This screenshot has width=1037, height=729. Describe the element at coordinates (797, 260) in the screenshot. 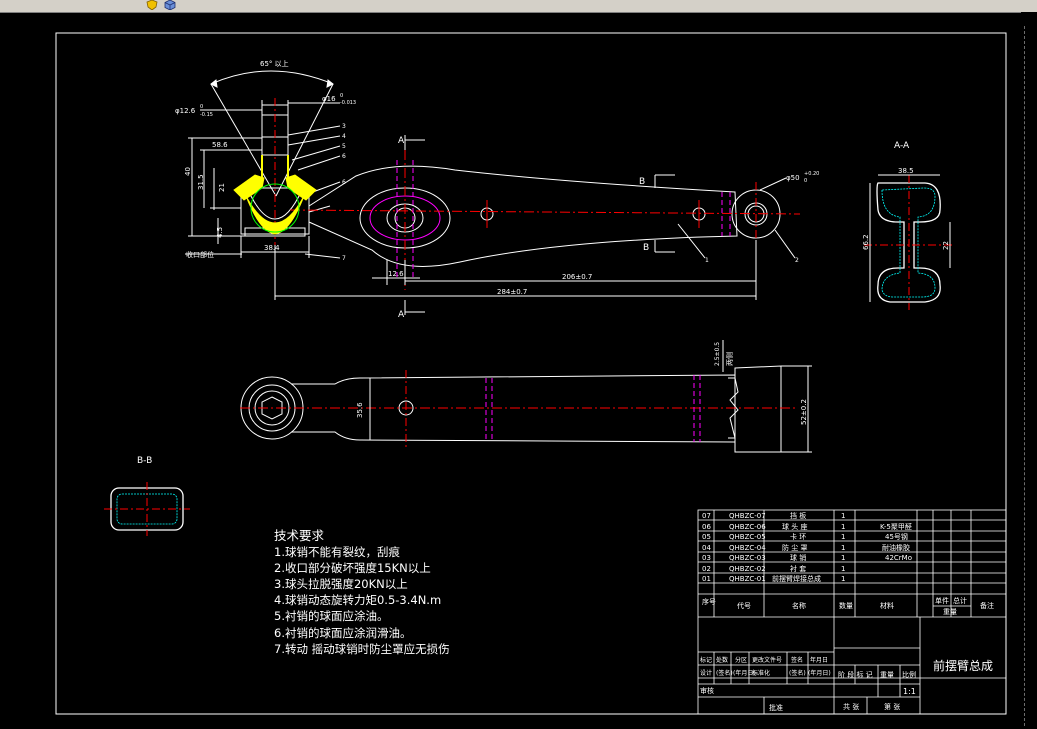

I see `balloon-2: 2` at that location.